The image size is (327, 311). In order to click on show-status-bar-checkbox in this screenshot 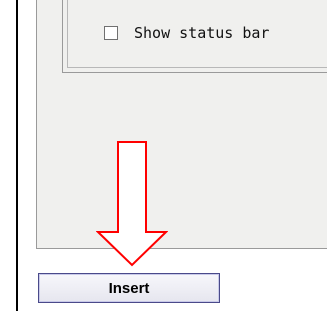, I will do `click(111, 33)`.